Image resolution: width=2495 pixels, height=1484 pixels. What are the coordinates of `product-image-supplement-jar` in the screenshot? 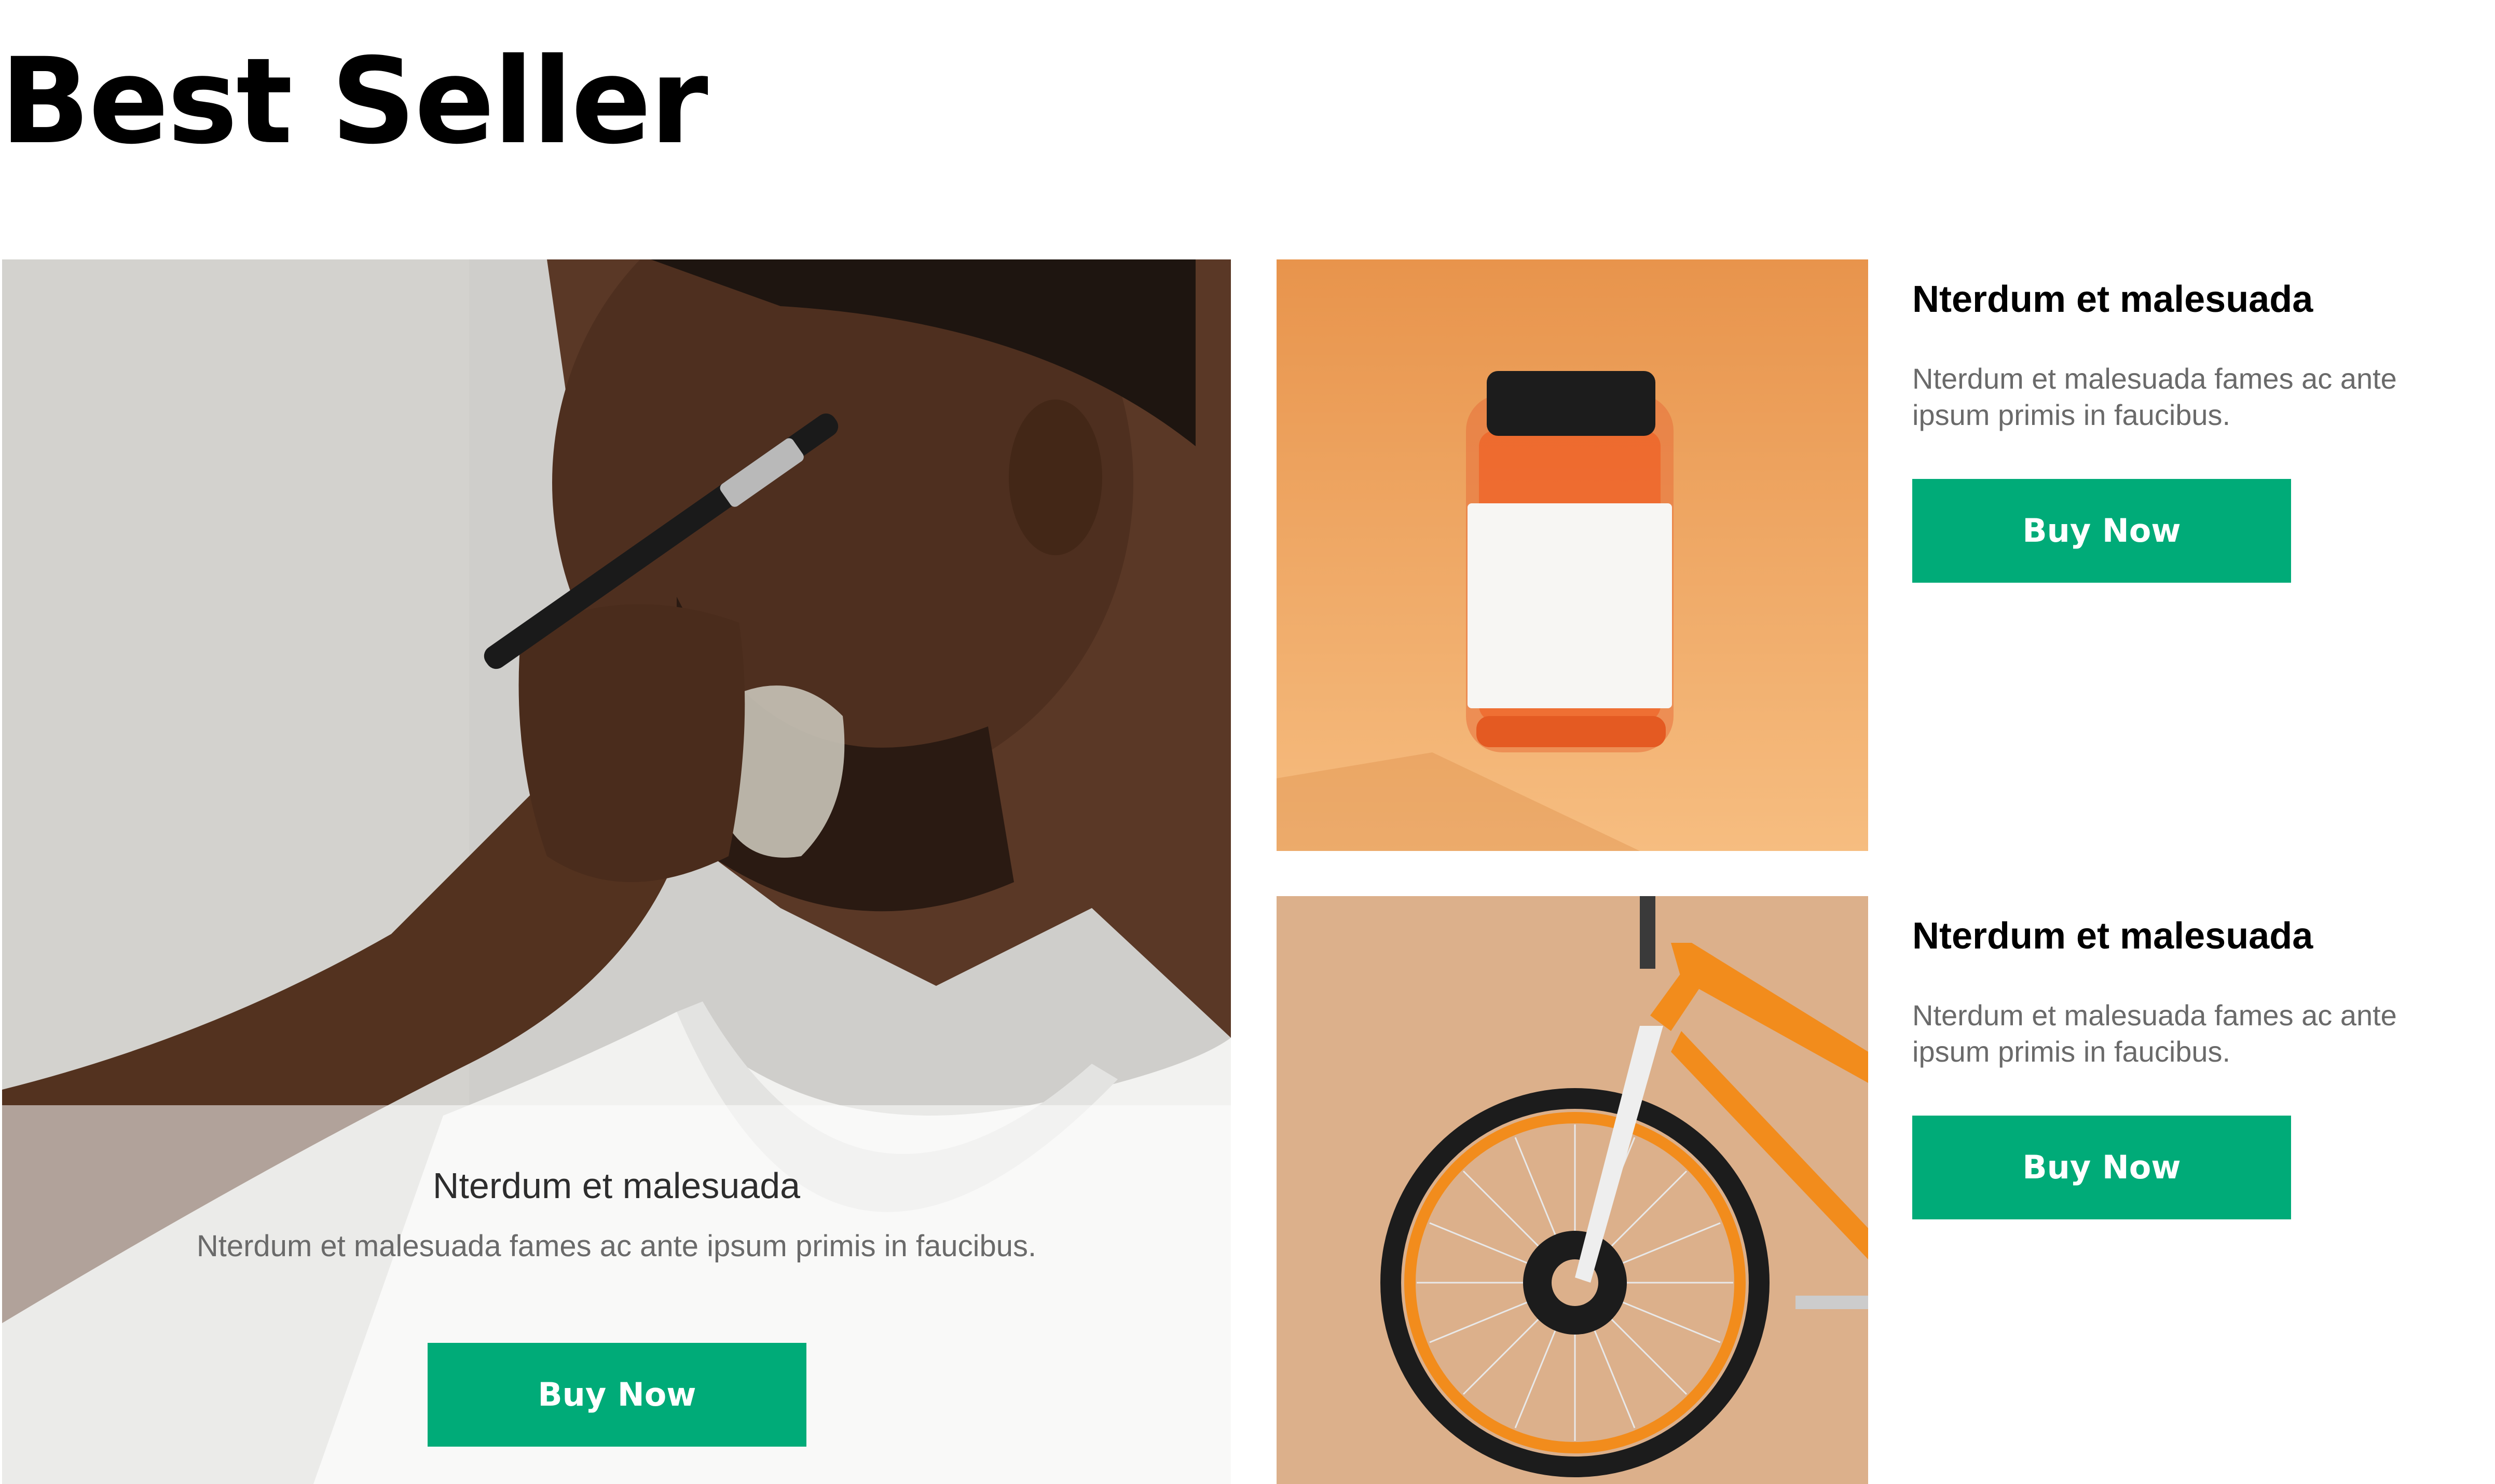 It's located at (1572, 555).